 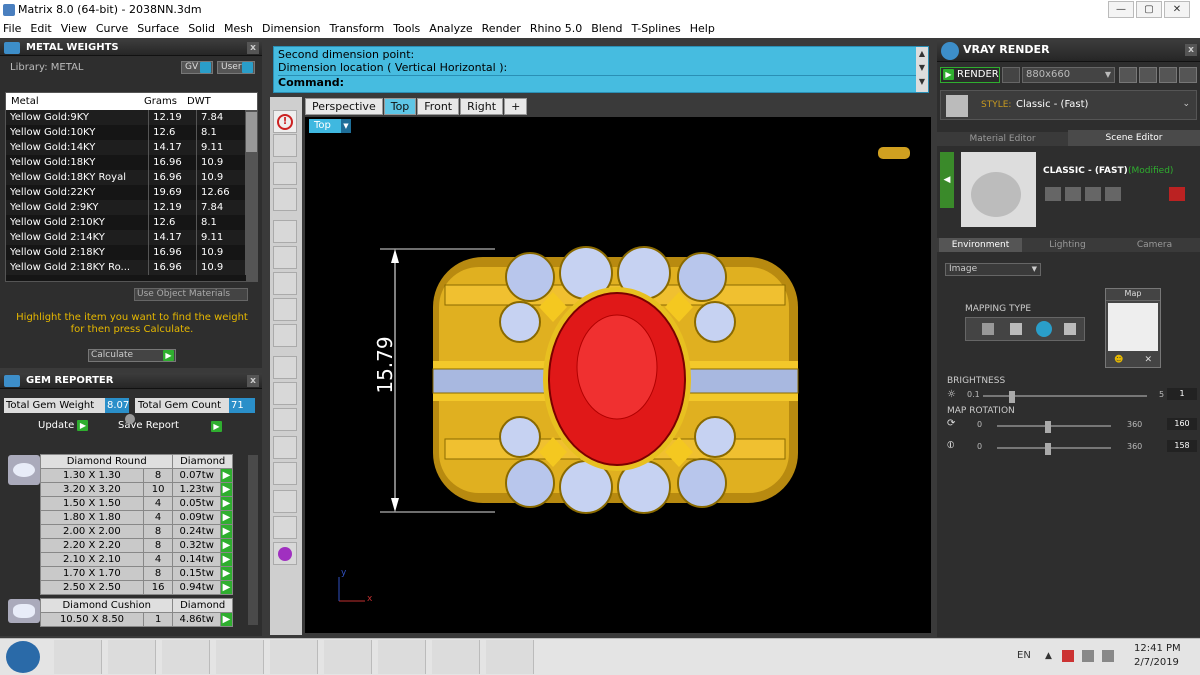 What do you see at coordinates (510, 657) in the screenshot?
I see `paint-icon` at bounding box center [510, 657].